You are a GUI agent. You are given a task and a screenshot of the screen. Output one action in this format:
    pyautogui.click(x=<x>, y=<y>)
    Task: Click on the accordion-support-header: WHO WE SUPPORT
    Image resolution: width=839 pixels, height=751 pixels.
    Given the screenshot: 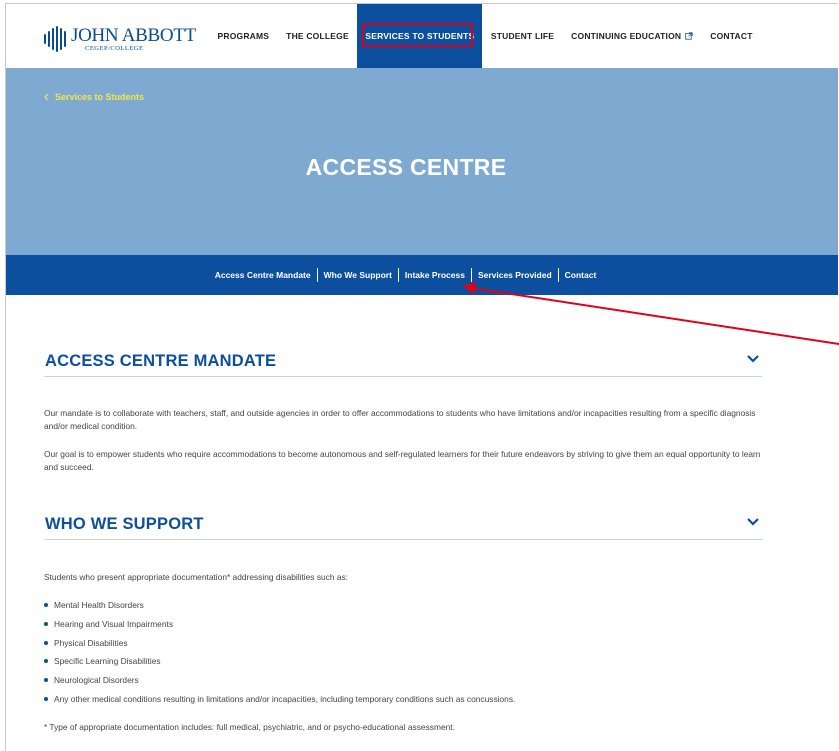 What is the action you would take?
    pyautogui.click(x=403, y=524)
    